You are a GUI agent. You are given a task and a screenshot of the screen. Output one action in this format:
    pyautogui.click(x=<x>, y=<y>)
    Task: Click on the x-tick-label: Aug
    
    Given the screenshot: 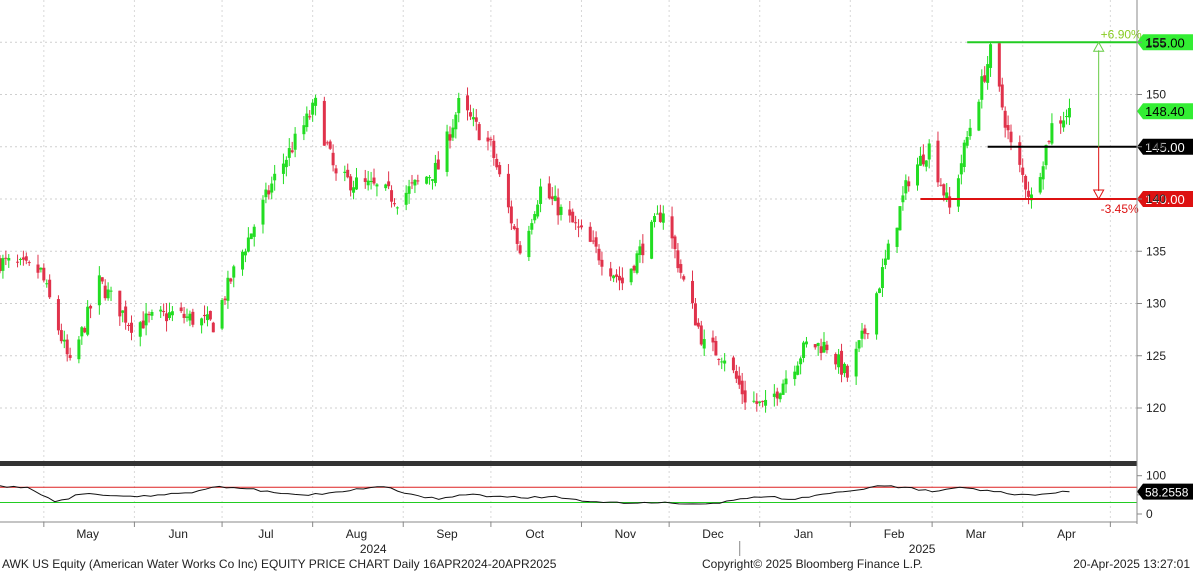 What is the action you would take?
    pyautogui.click(x=356, y=534)
    